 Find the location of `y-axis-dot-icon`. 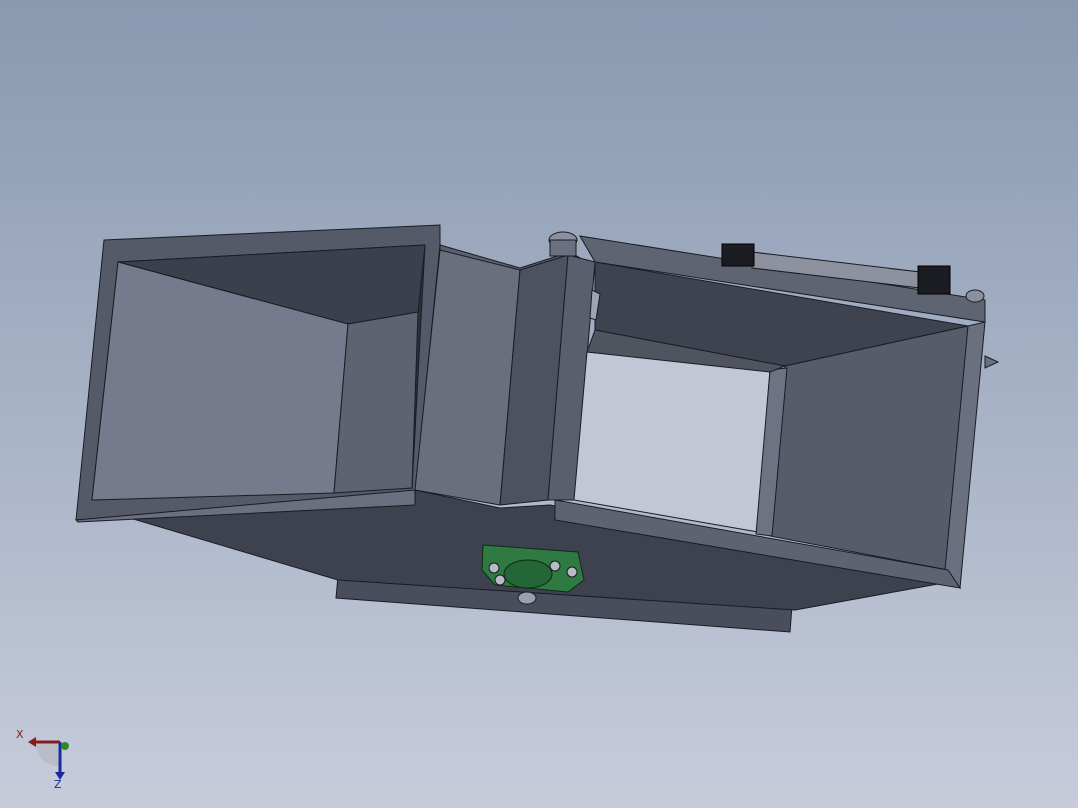

y-axis-dot-icon is located at coordinates (65, 746).